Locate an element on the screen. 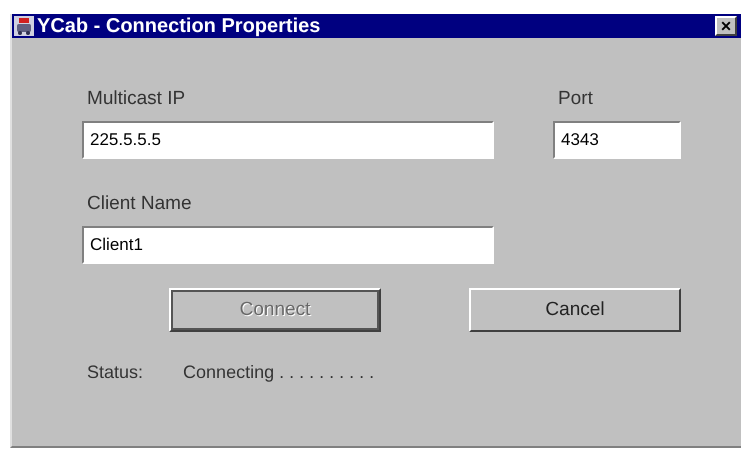  window-title: YCab - Connection Properties is located at coordinates (179, 26).